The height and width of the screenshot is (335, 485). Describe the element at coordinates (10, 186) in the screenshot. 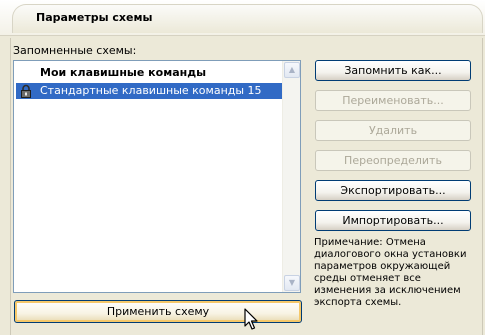

I see `frame-left-line` at that location.